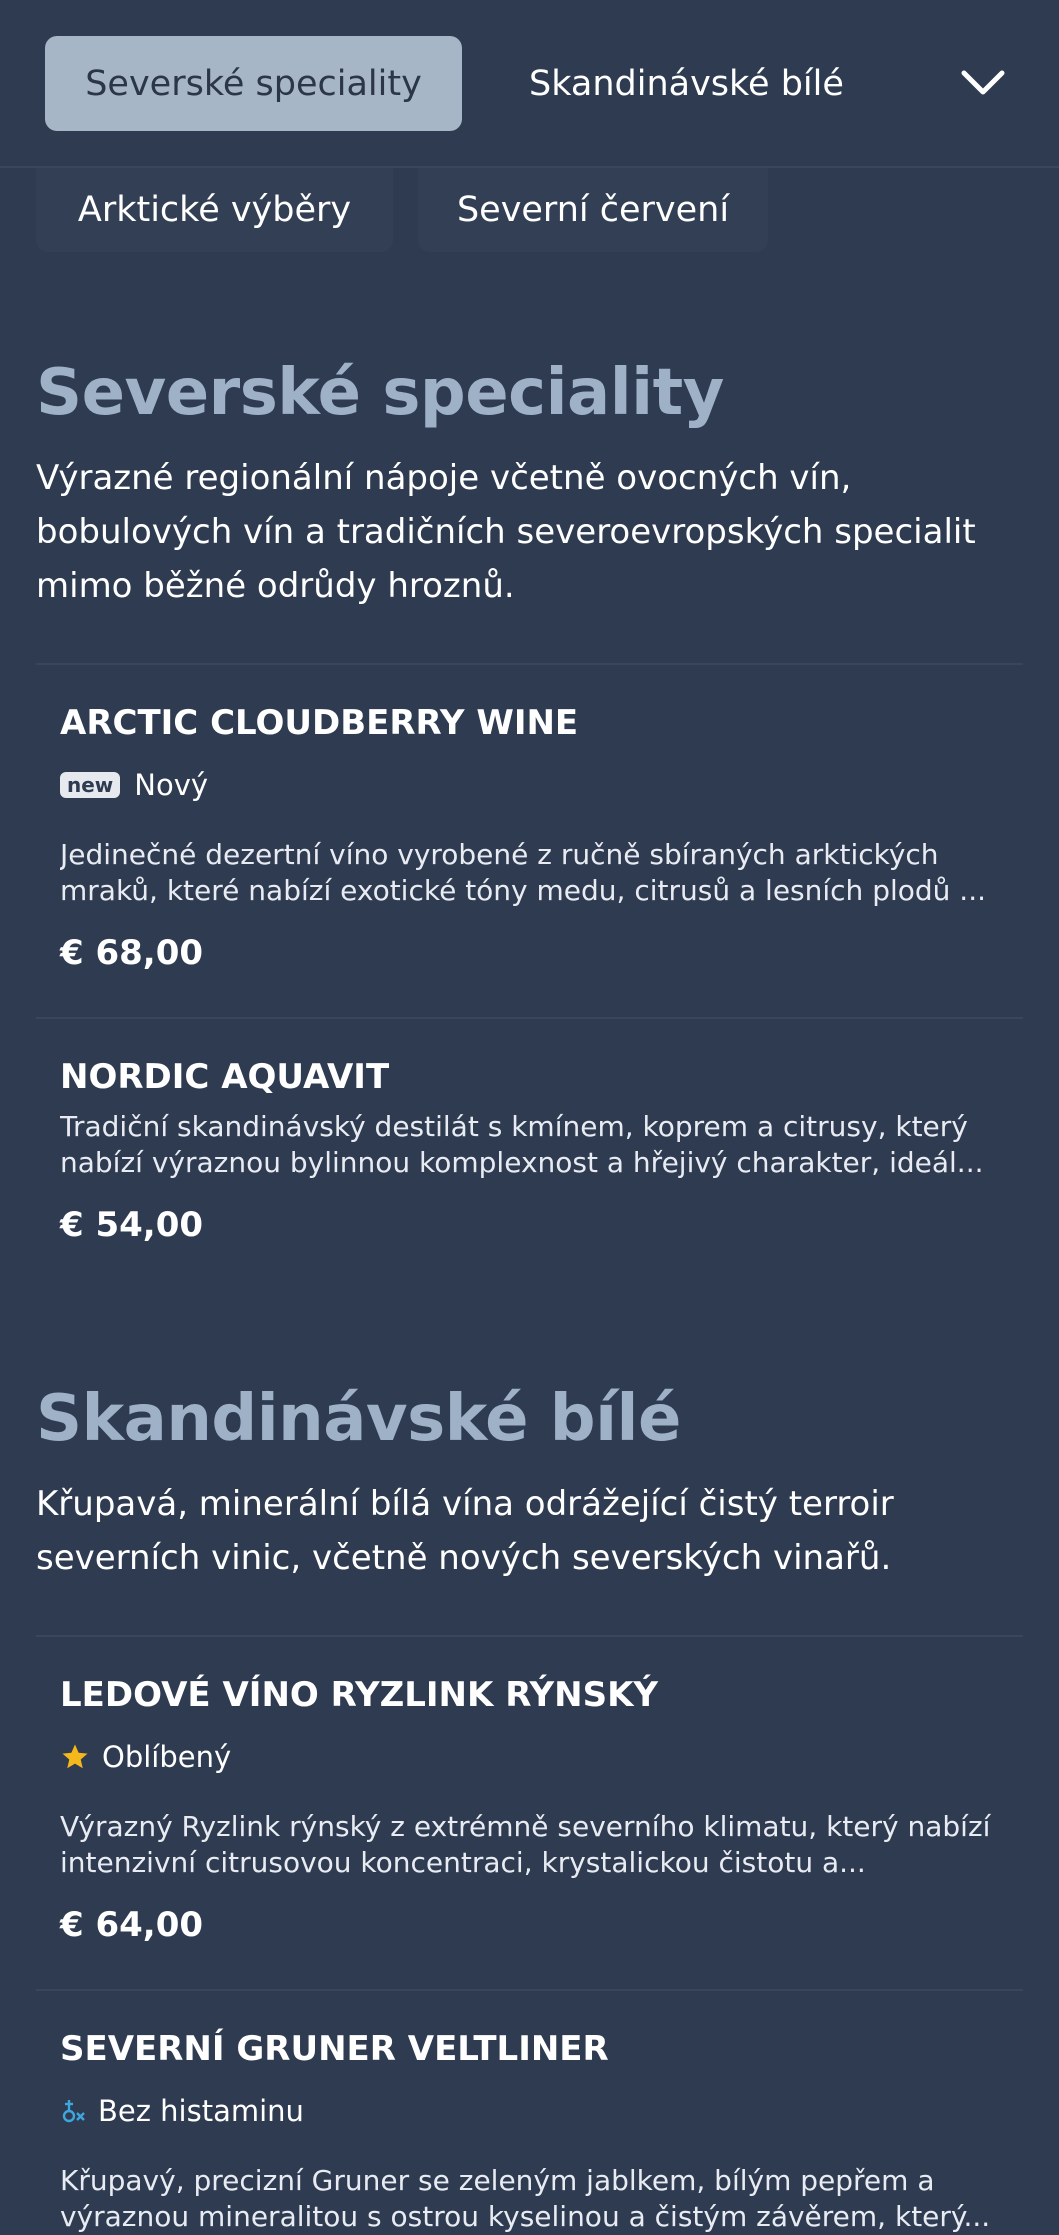 Image resolution: width=1059 pixels, height=2235 pixels. I want to click on histamine-free-icon, so click(73, 2111).